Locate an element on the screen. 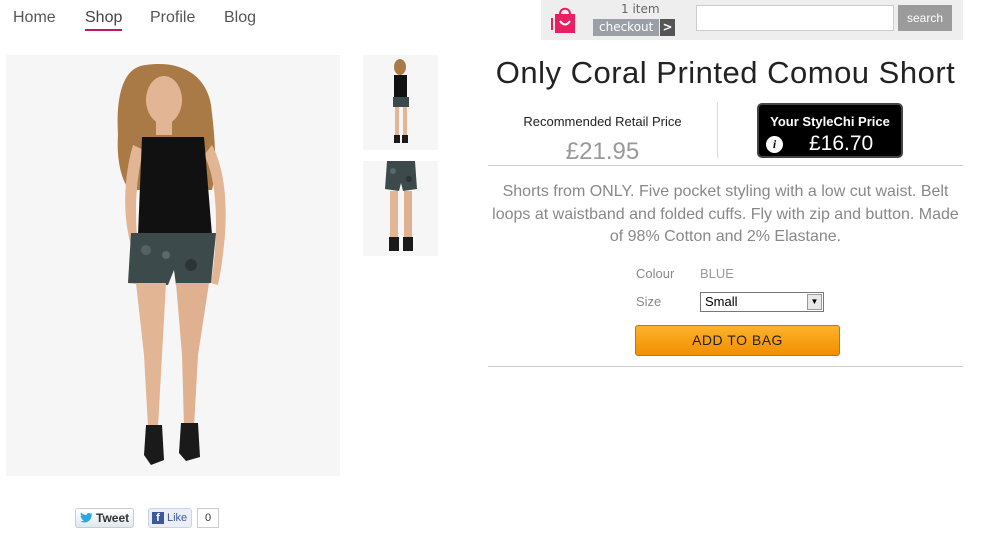 This screenshot has width=992, height=539. price-divider is located at coordinates (717, 130).